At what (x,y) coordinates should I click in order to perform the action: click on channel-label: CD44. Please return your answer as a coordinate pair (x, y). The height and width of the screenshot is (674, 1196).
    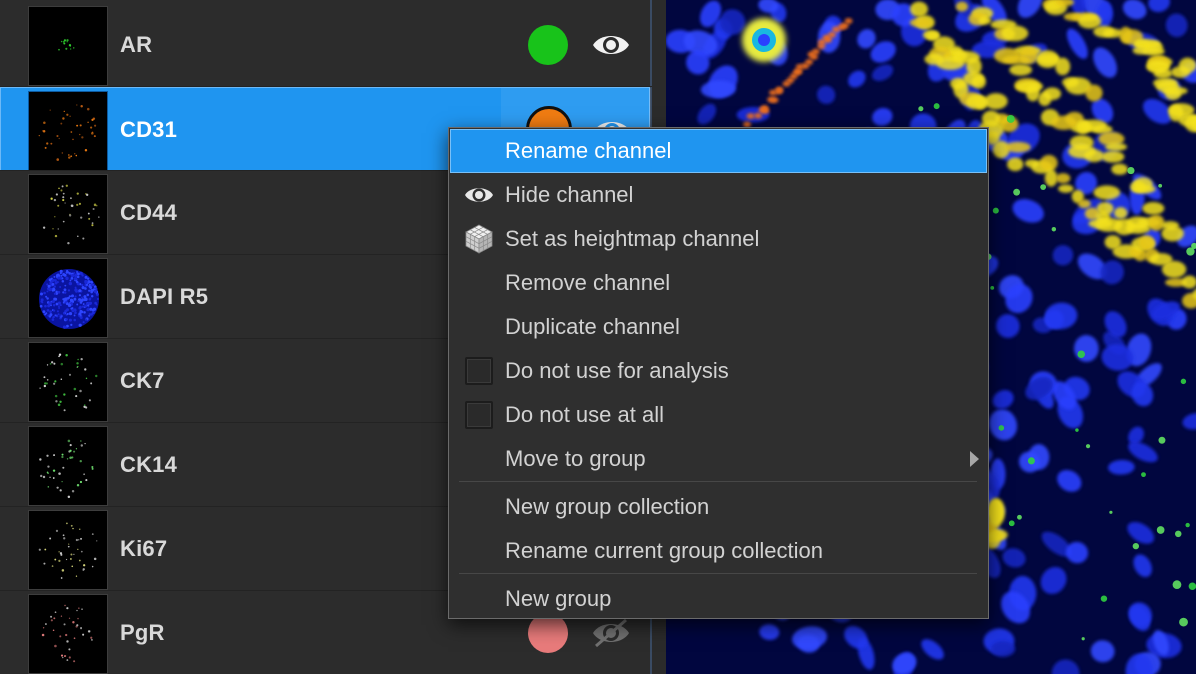
    Looking at the image, I should click on (149, 212).